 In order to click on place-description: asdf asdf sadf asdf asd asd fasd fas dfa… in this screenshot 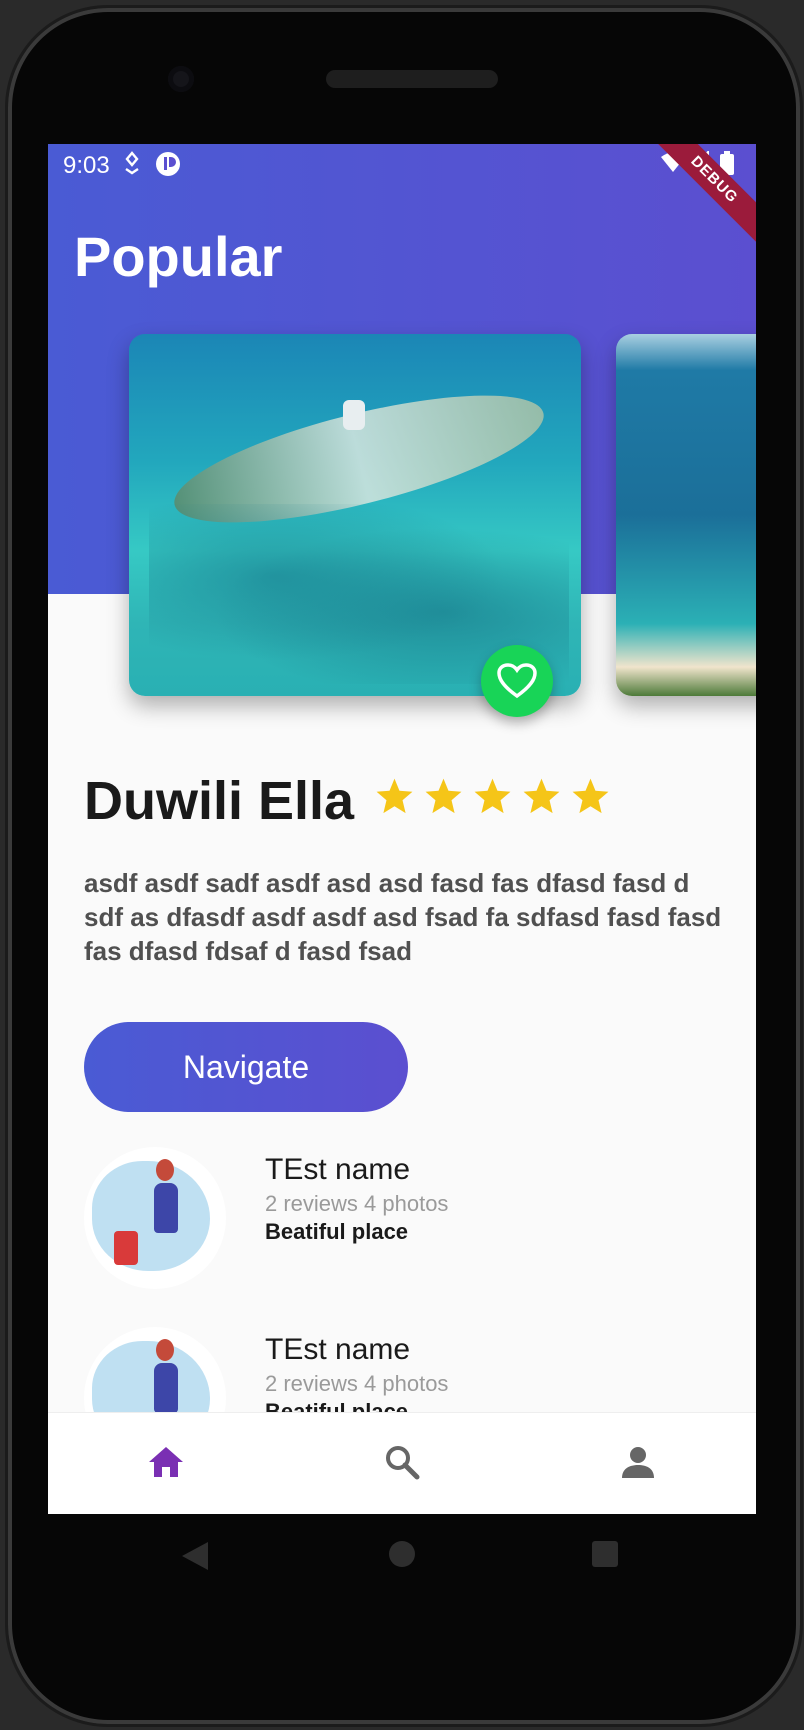, I will do `click(403, 917)`.